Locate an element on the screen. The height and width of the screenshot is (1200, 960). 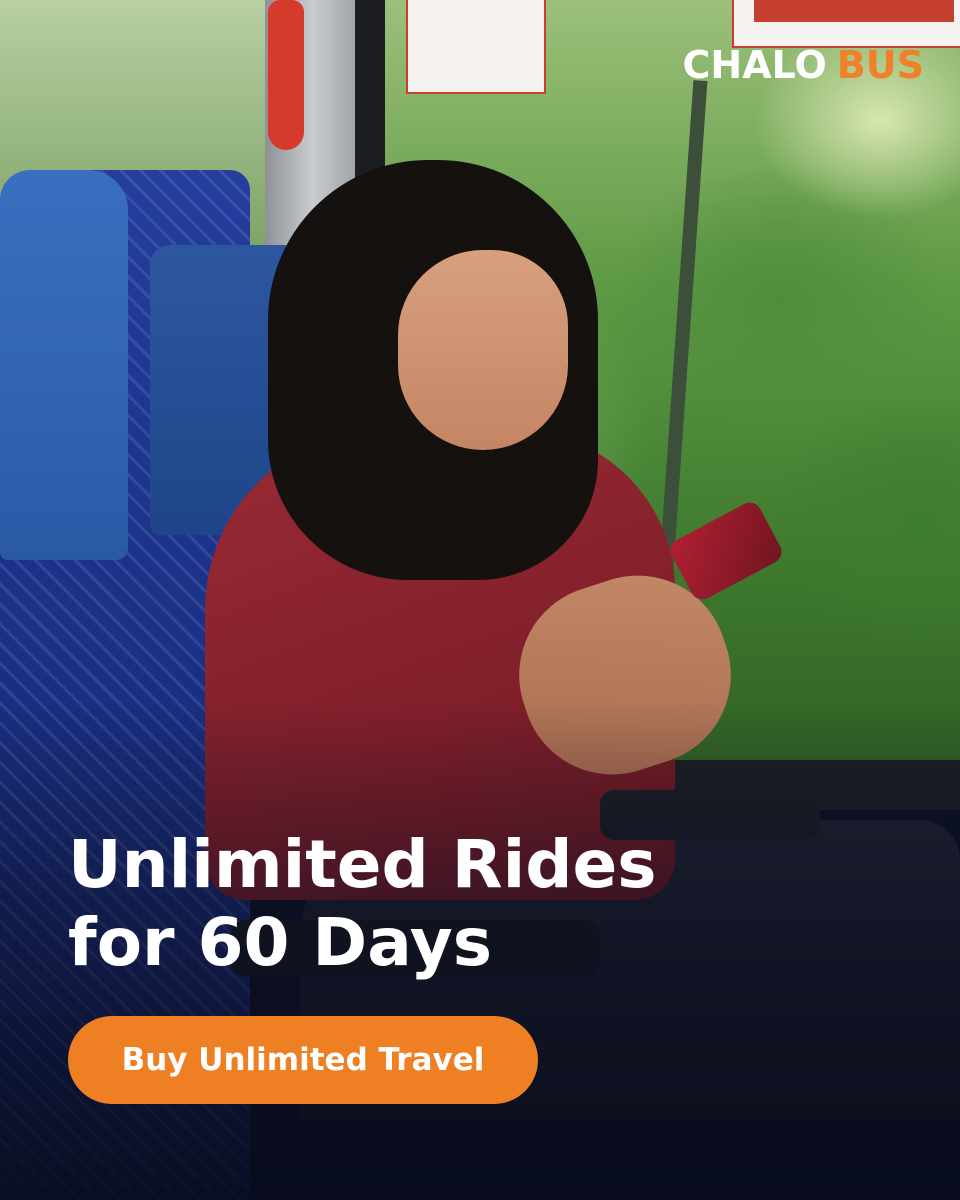
headline-line-1: Unlimited Rides is located at coordinates (362, 864).